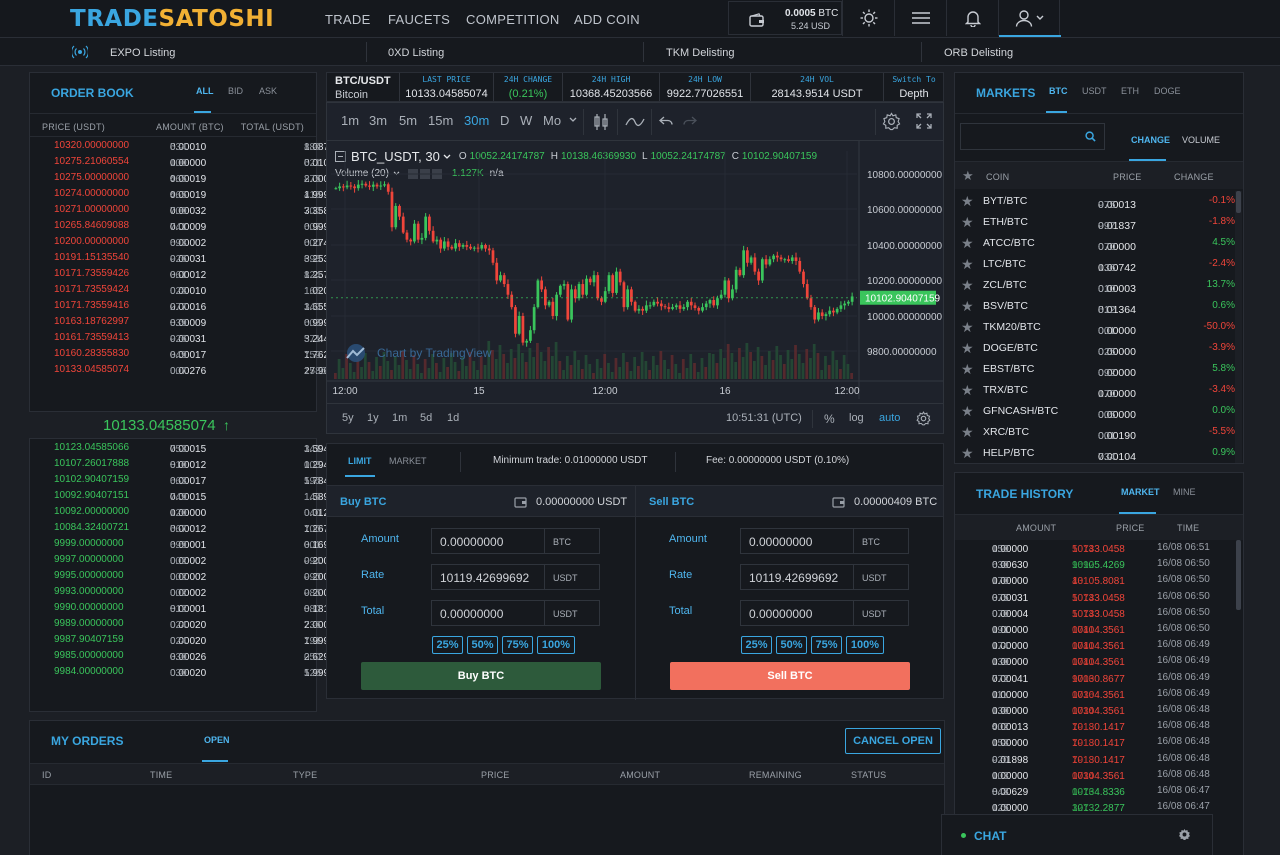 The width and height of the screenshot is (1280, 855). I want to click on nav-faucets: FAUCETS, so click(419, 19).